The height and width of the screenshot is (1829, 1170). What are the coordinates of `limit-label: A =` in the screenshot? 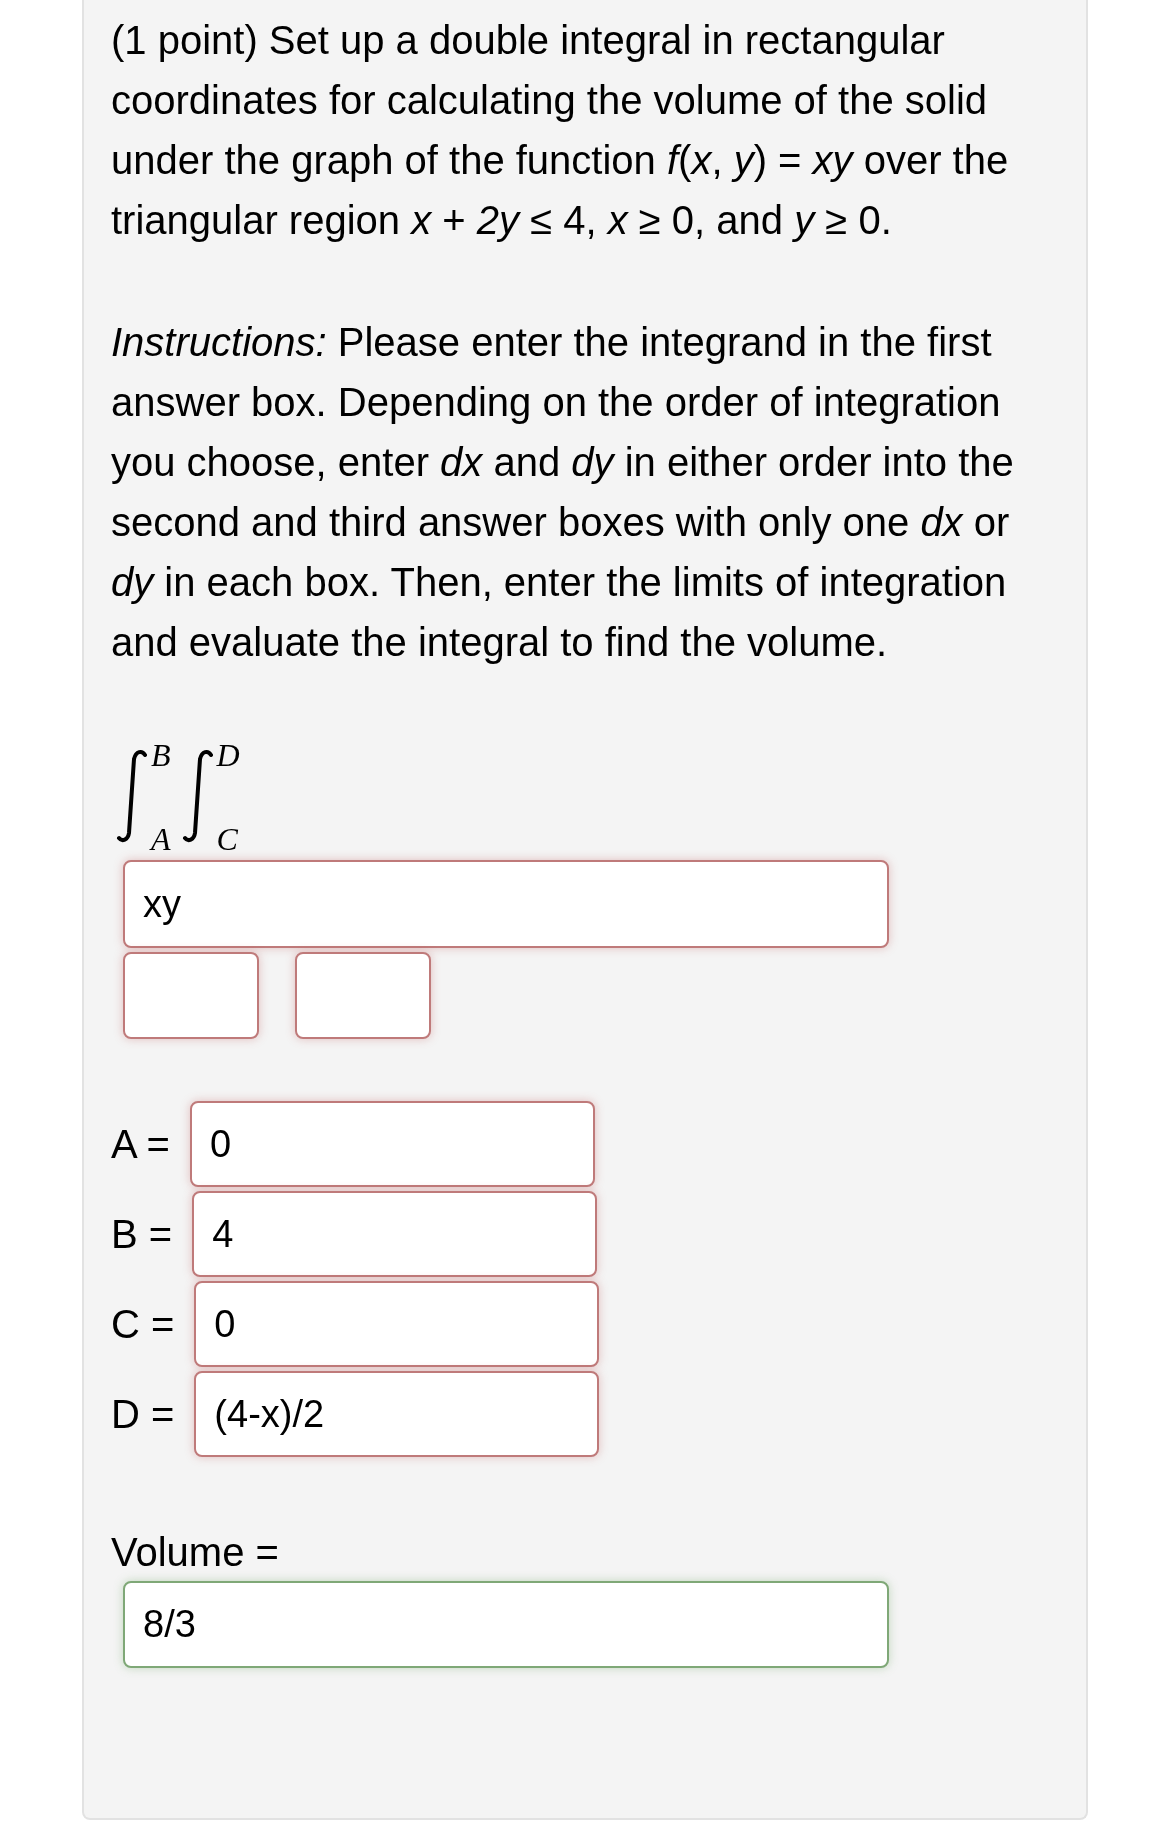 It's located at (140, 1144).